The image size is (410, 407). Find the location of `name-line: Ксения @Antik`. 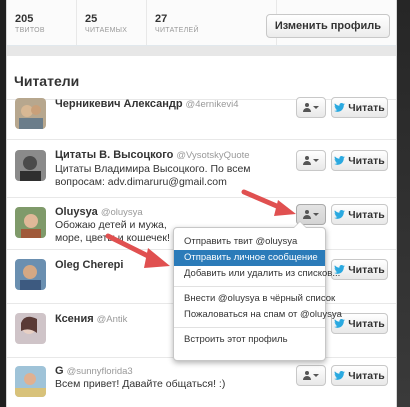

name-line: Ксения @Antik is located at coordinates (91, 319).